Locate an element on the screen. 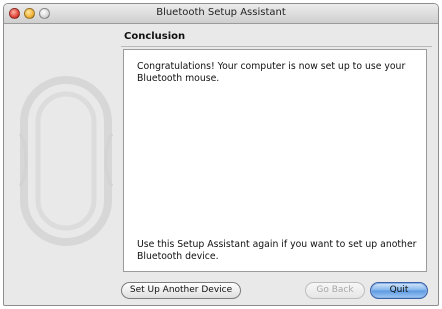  go-back-button: Go Back is located at coordinates (335, 290).